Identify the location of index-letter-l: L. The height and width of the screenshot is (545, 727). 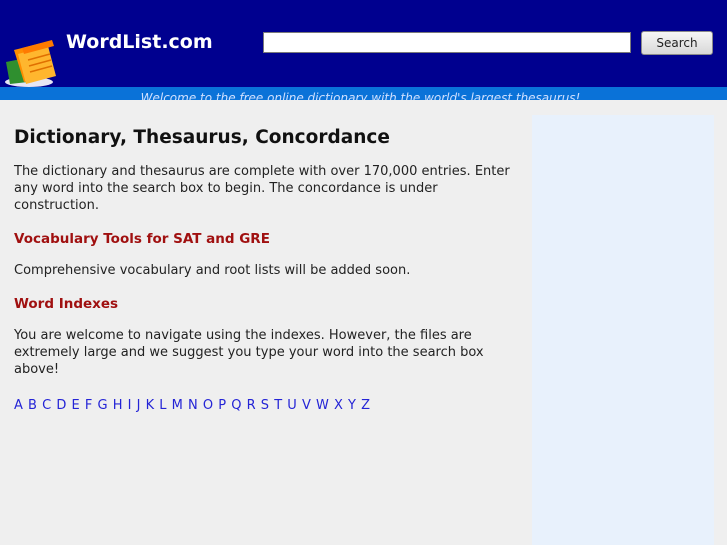
(162, 405).